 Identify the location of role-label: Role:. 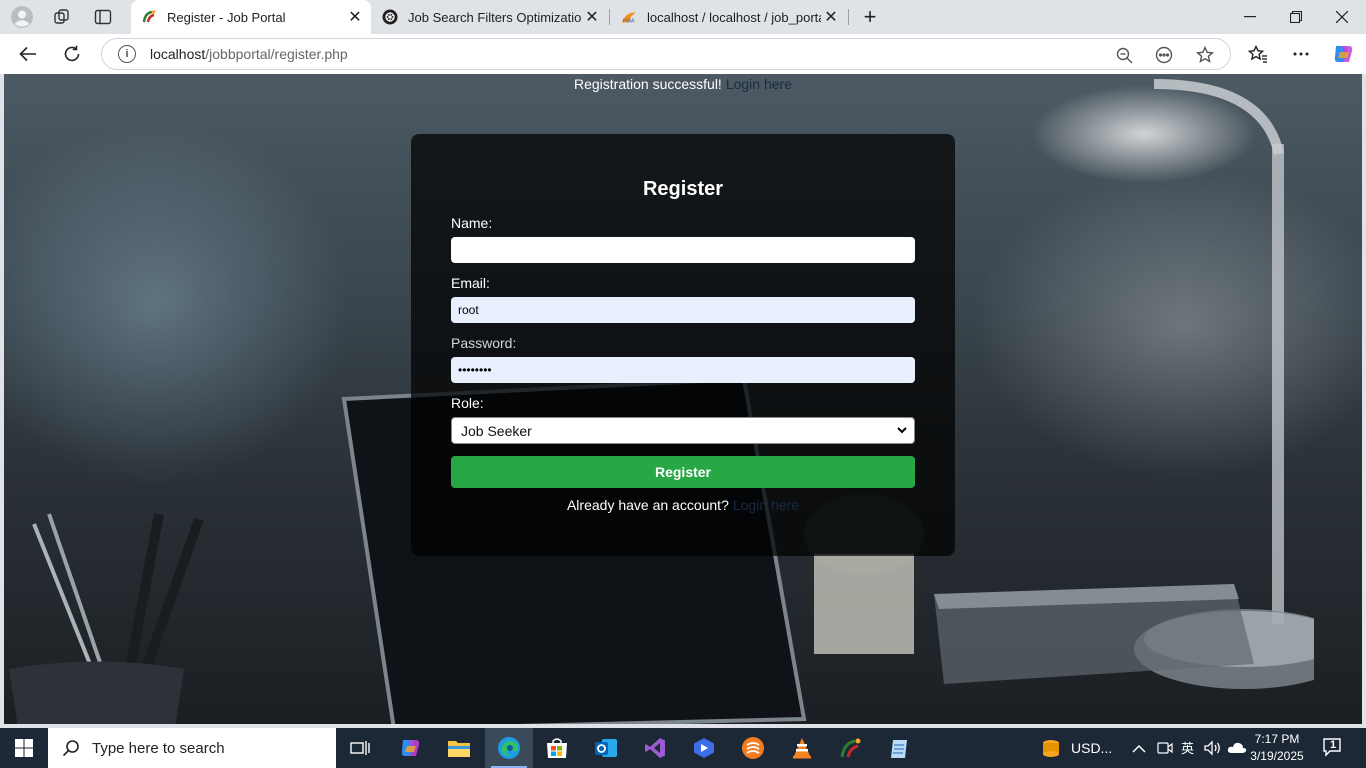
(467, 403).